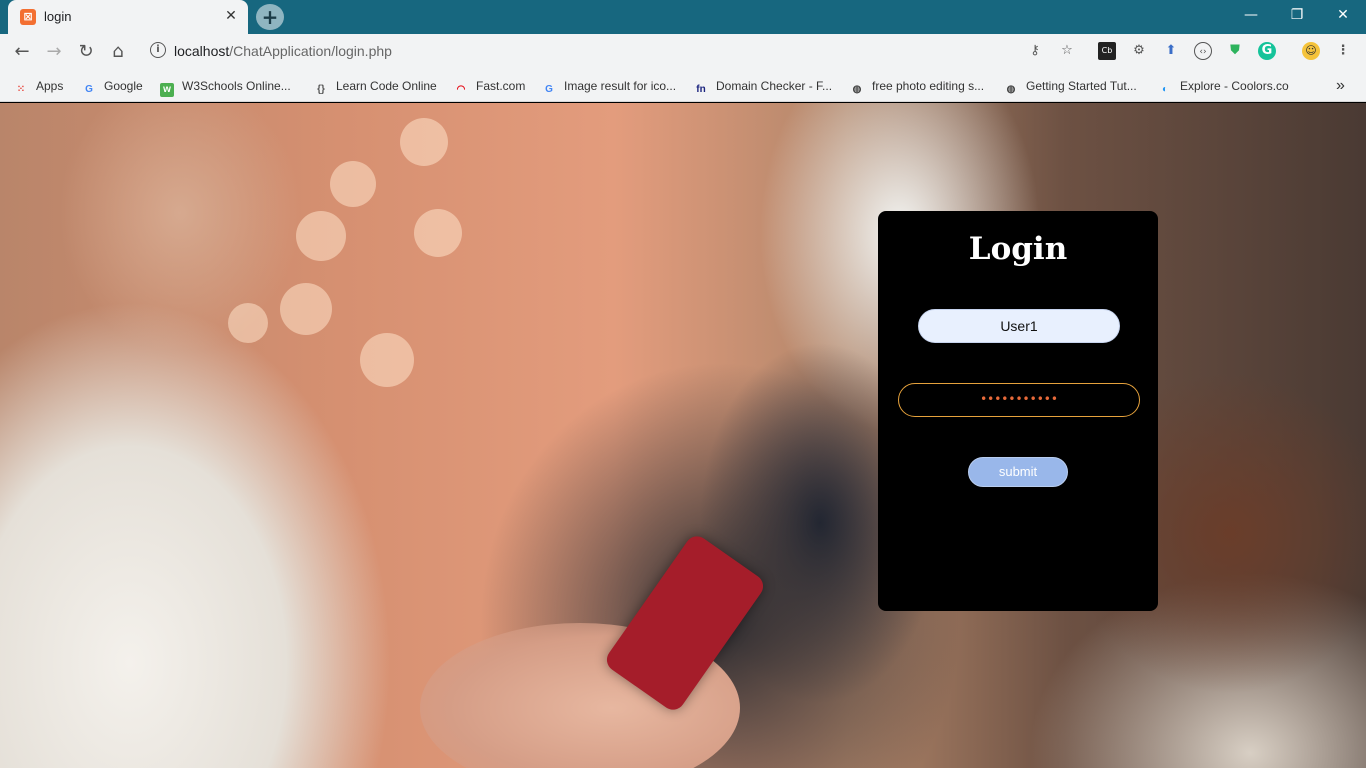 The width and height of the screenshot is (1366, 768). What do you see at coordinates (501, 86) in the screenshot?
I see `bookmark-label: Fast.com` at bounding box center [501, 86].